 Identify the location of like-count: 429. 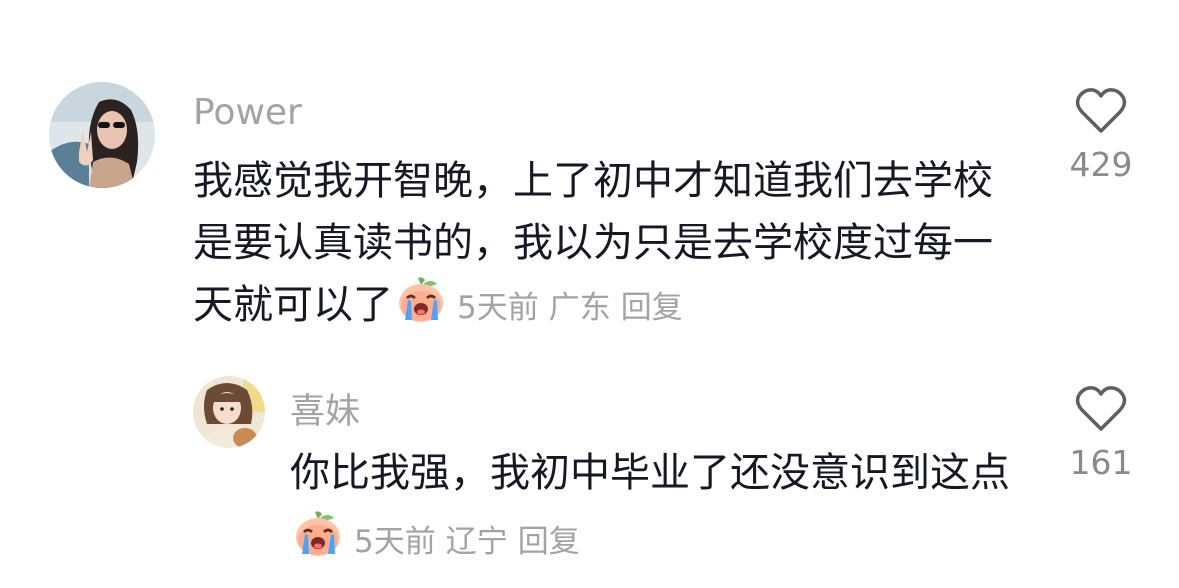
(1101, 164).